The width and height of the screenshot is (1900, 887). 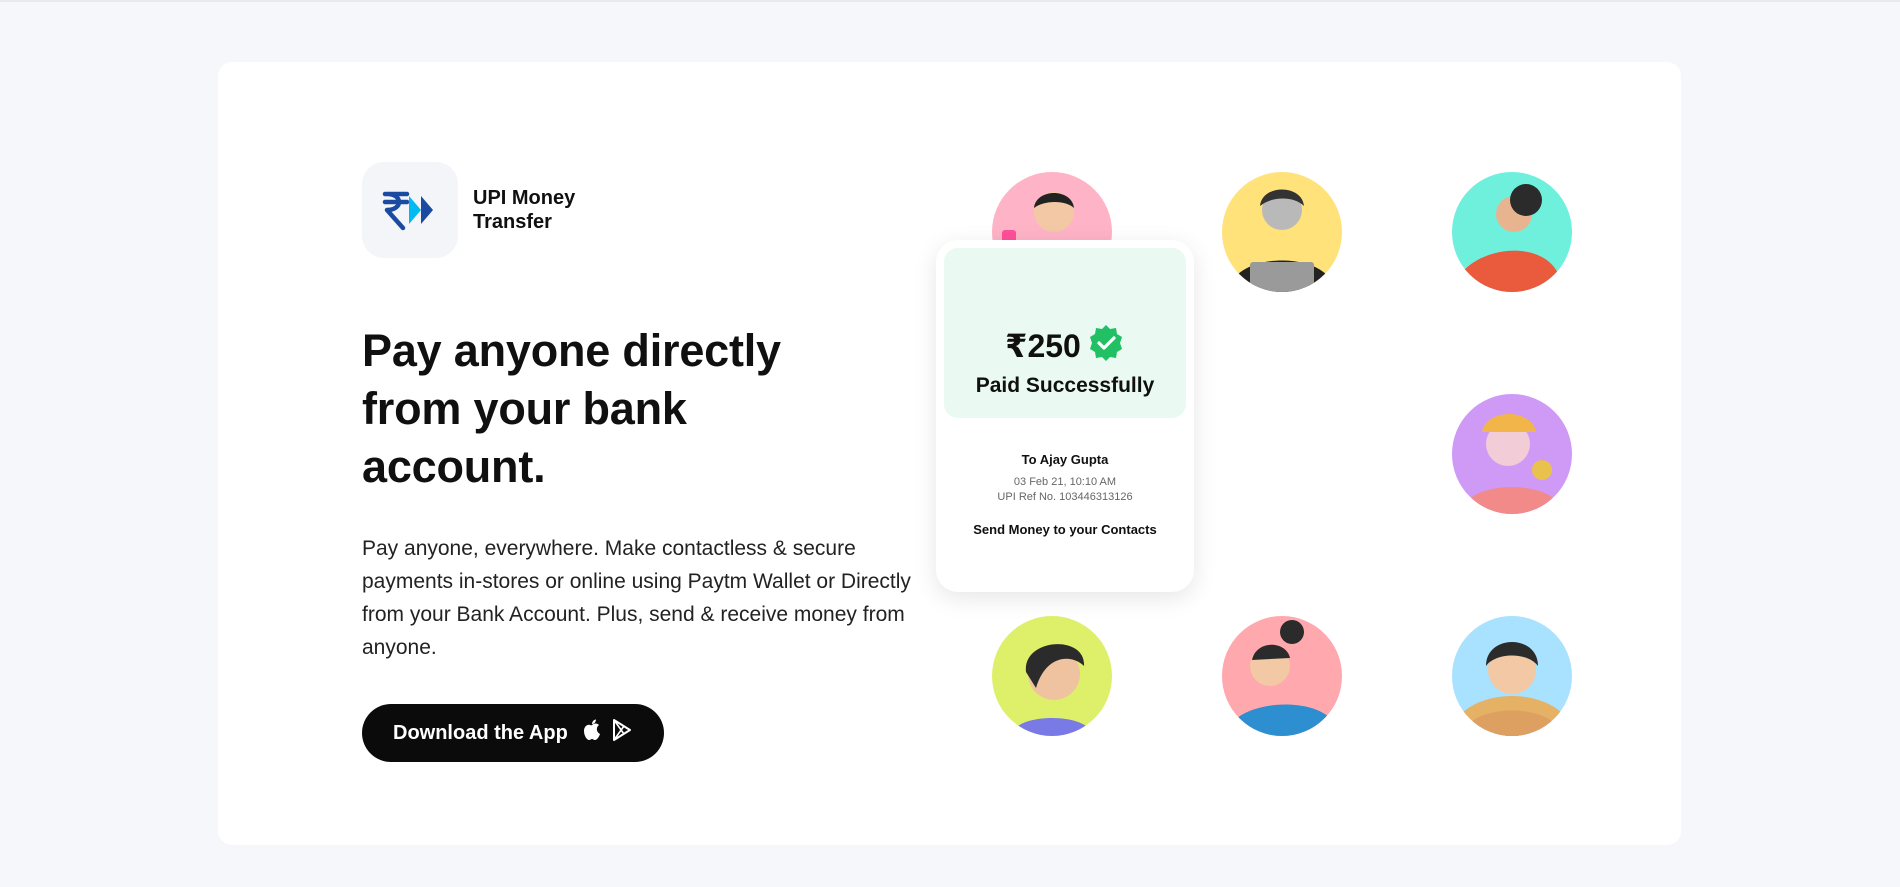 What do you see at coordinates (1512, 232) in the screenshot?
I see `avatar-user-back` at bounding box center [1512, 232].